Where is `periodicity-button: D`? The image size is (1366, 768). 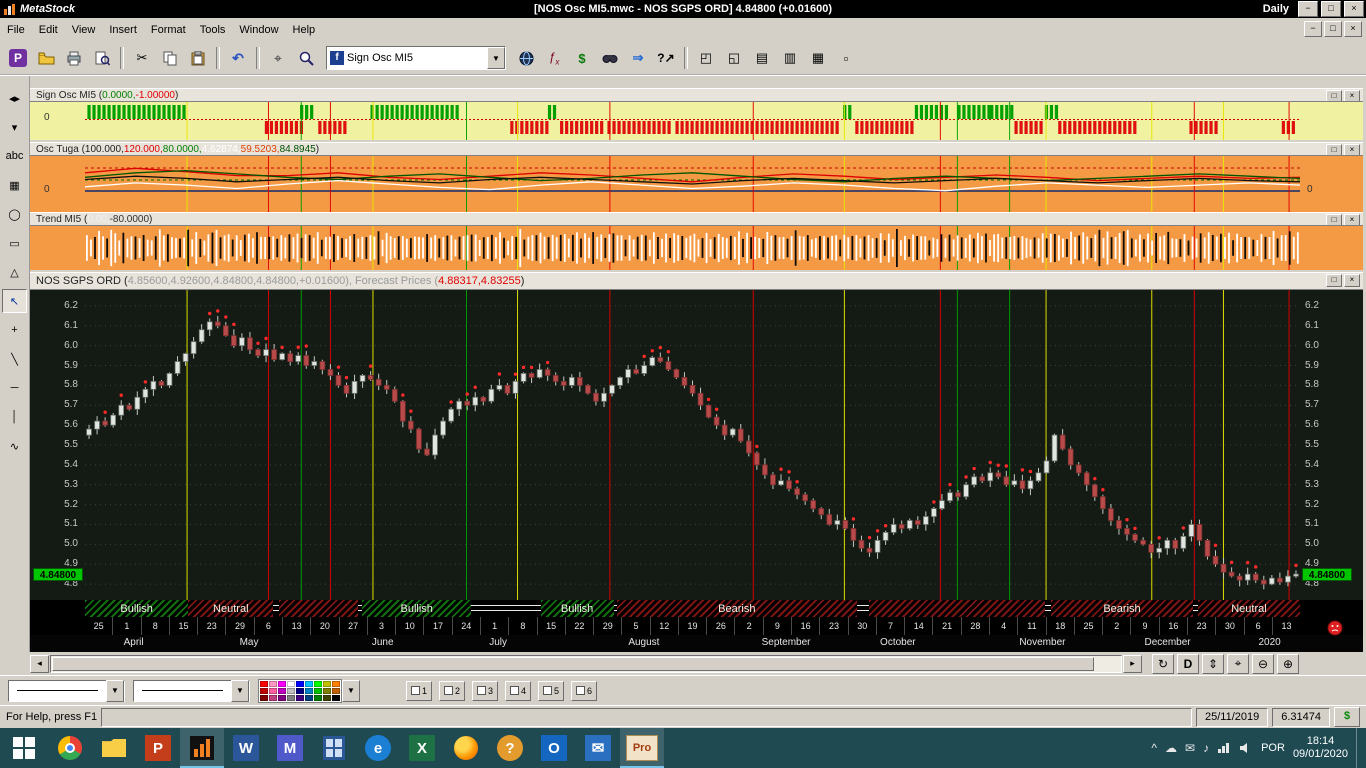
periodicity-button: D is located at coordinates (1188, 663).